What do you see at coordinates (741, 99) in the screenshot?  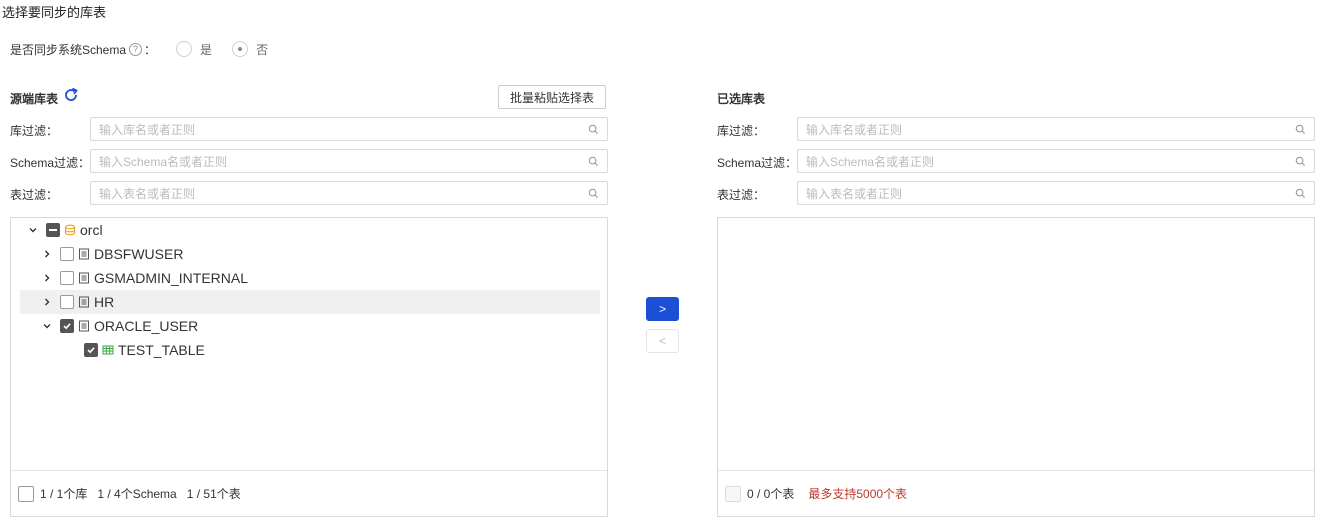 I see `target-panel-title: 已选库表` at bounding box center [741, 99].